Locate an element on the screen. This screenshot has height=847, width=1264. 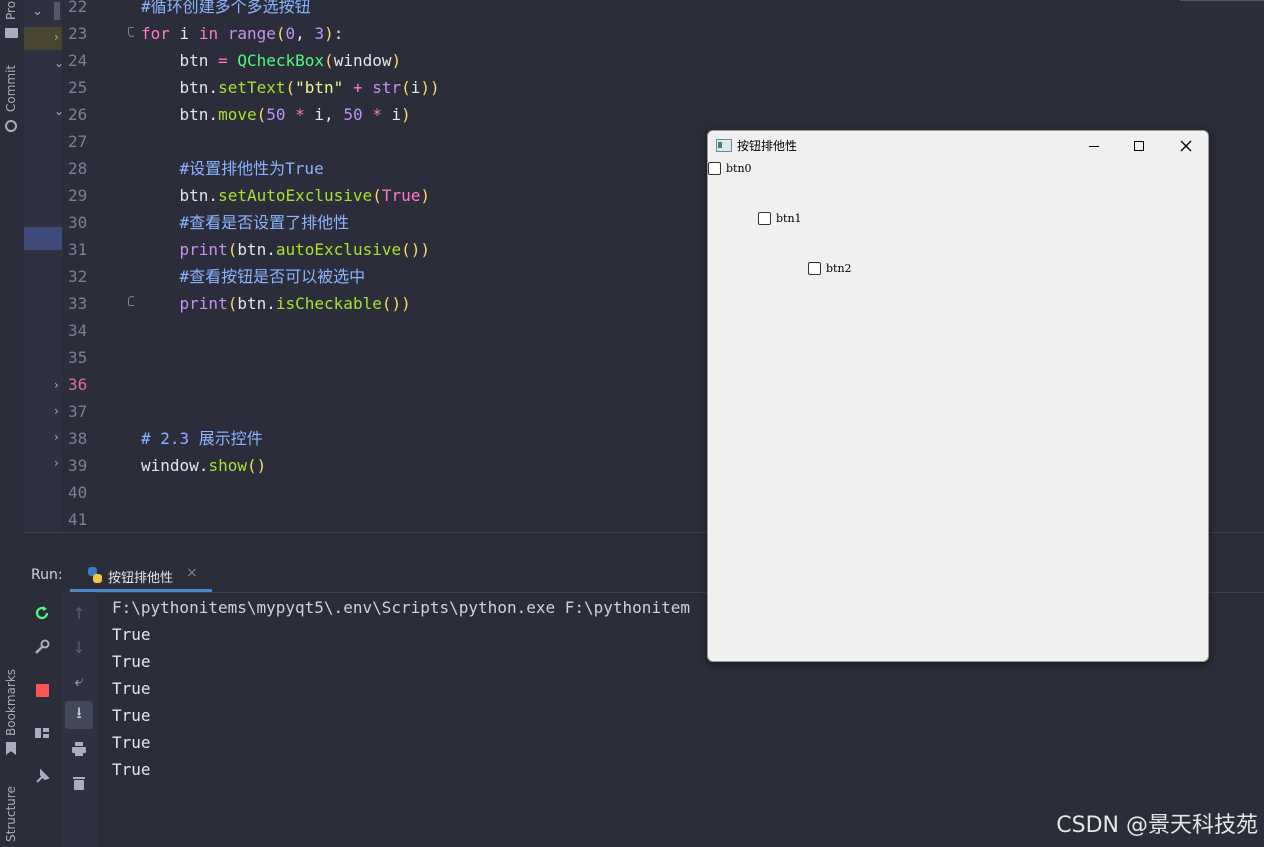
soft-wrap-icon: ⤶ is located at coordinates (79, 681).